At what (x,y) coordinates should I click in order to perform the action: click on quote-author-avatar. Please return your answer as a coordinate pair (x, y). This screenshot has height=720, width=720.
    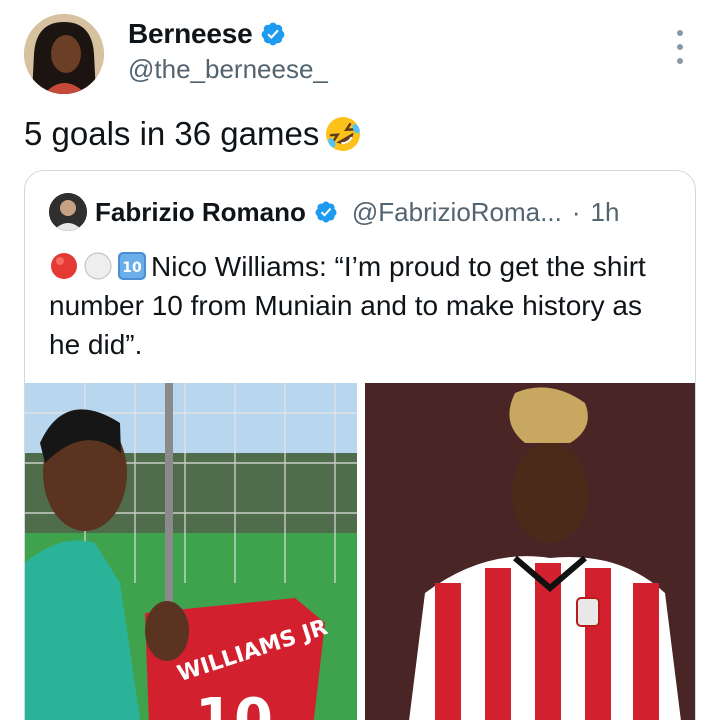
    Looking at the image, I should click on (68, 212).